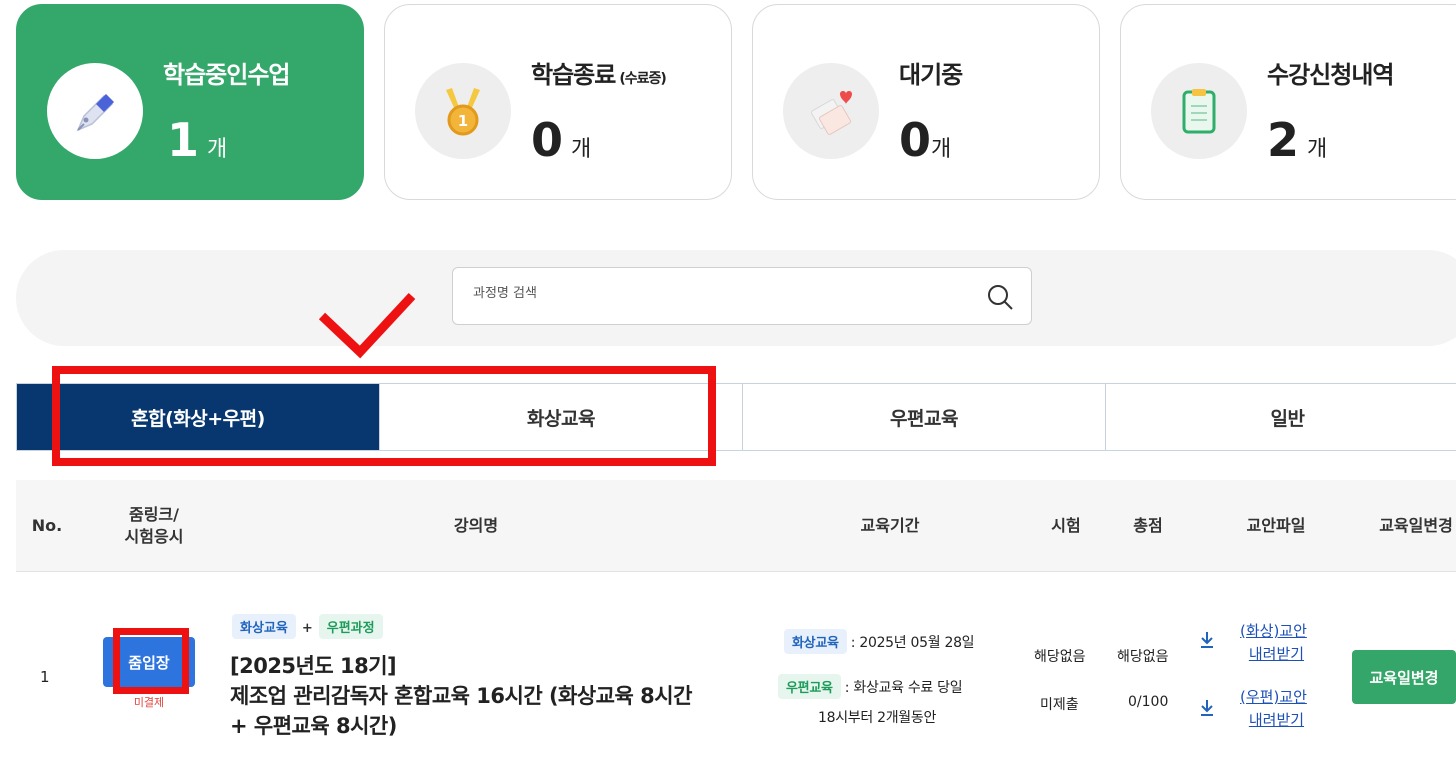 The image size is (1456, 780). What do you see at coordinates (1281, 417) in the screenshot?
I see `tab-general: 일반` at bounding box center [1281, 417].